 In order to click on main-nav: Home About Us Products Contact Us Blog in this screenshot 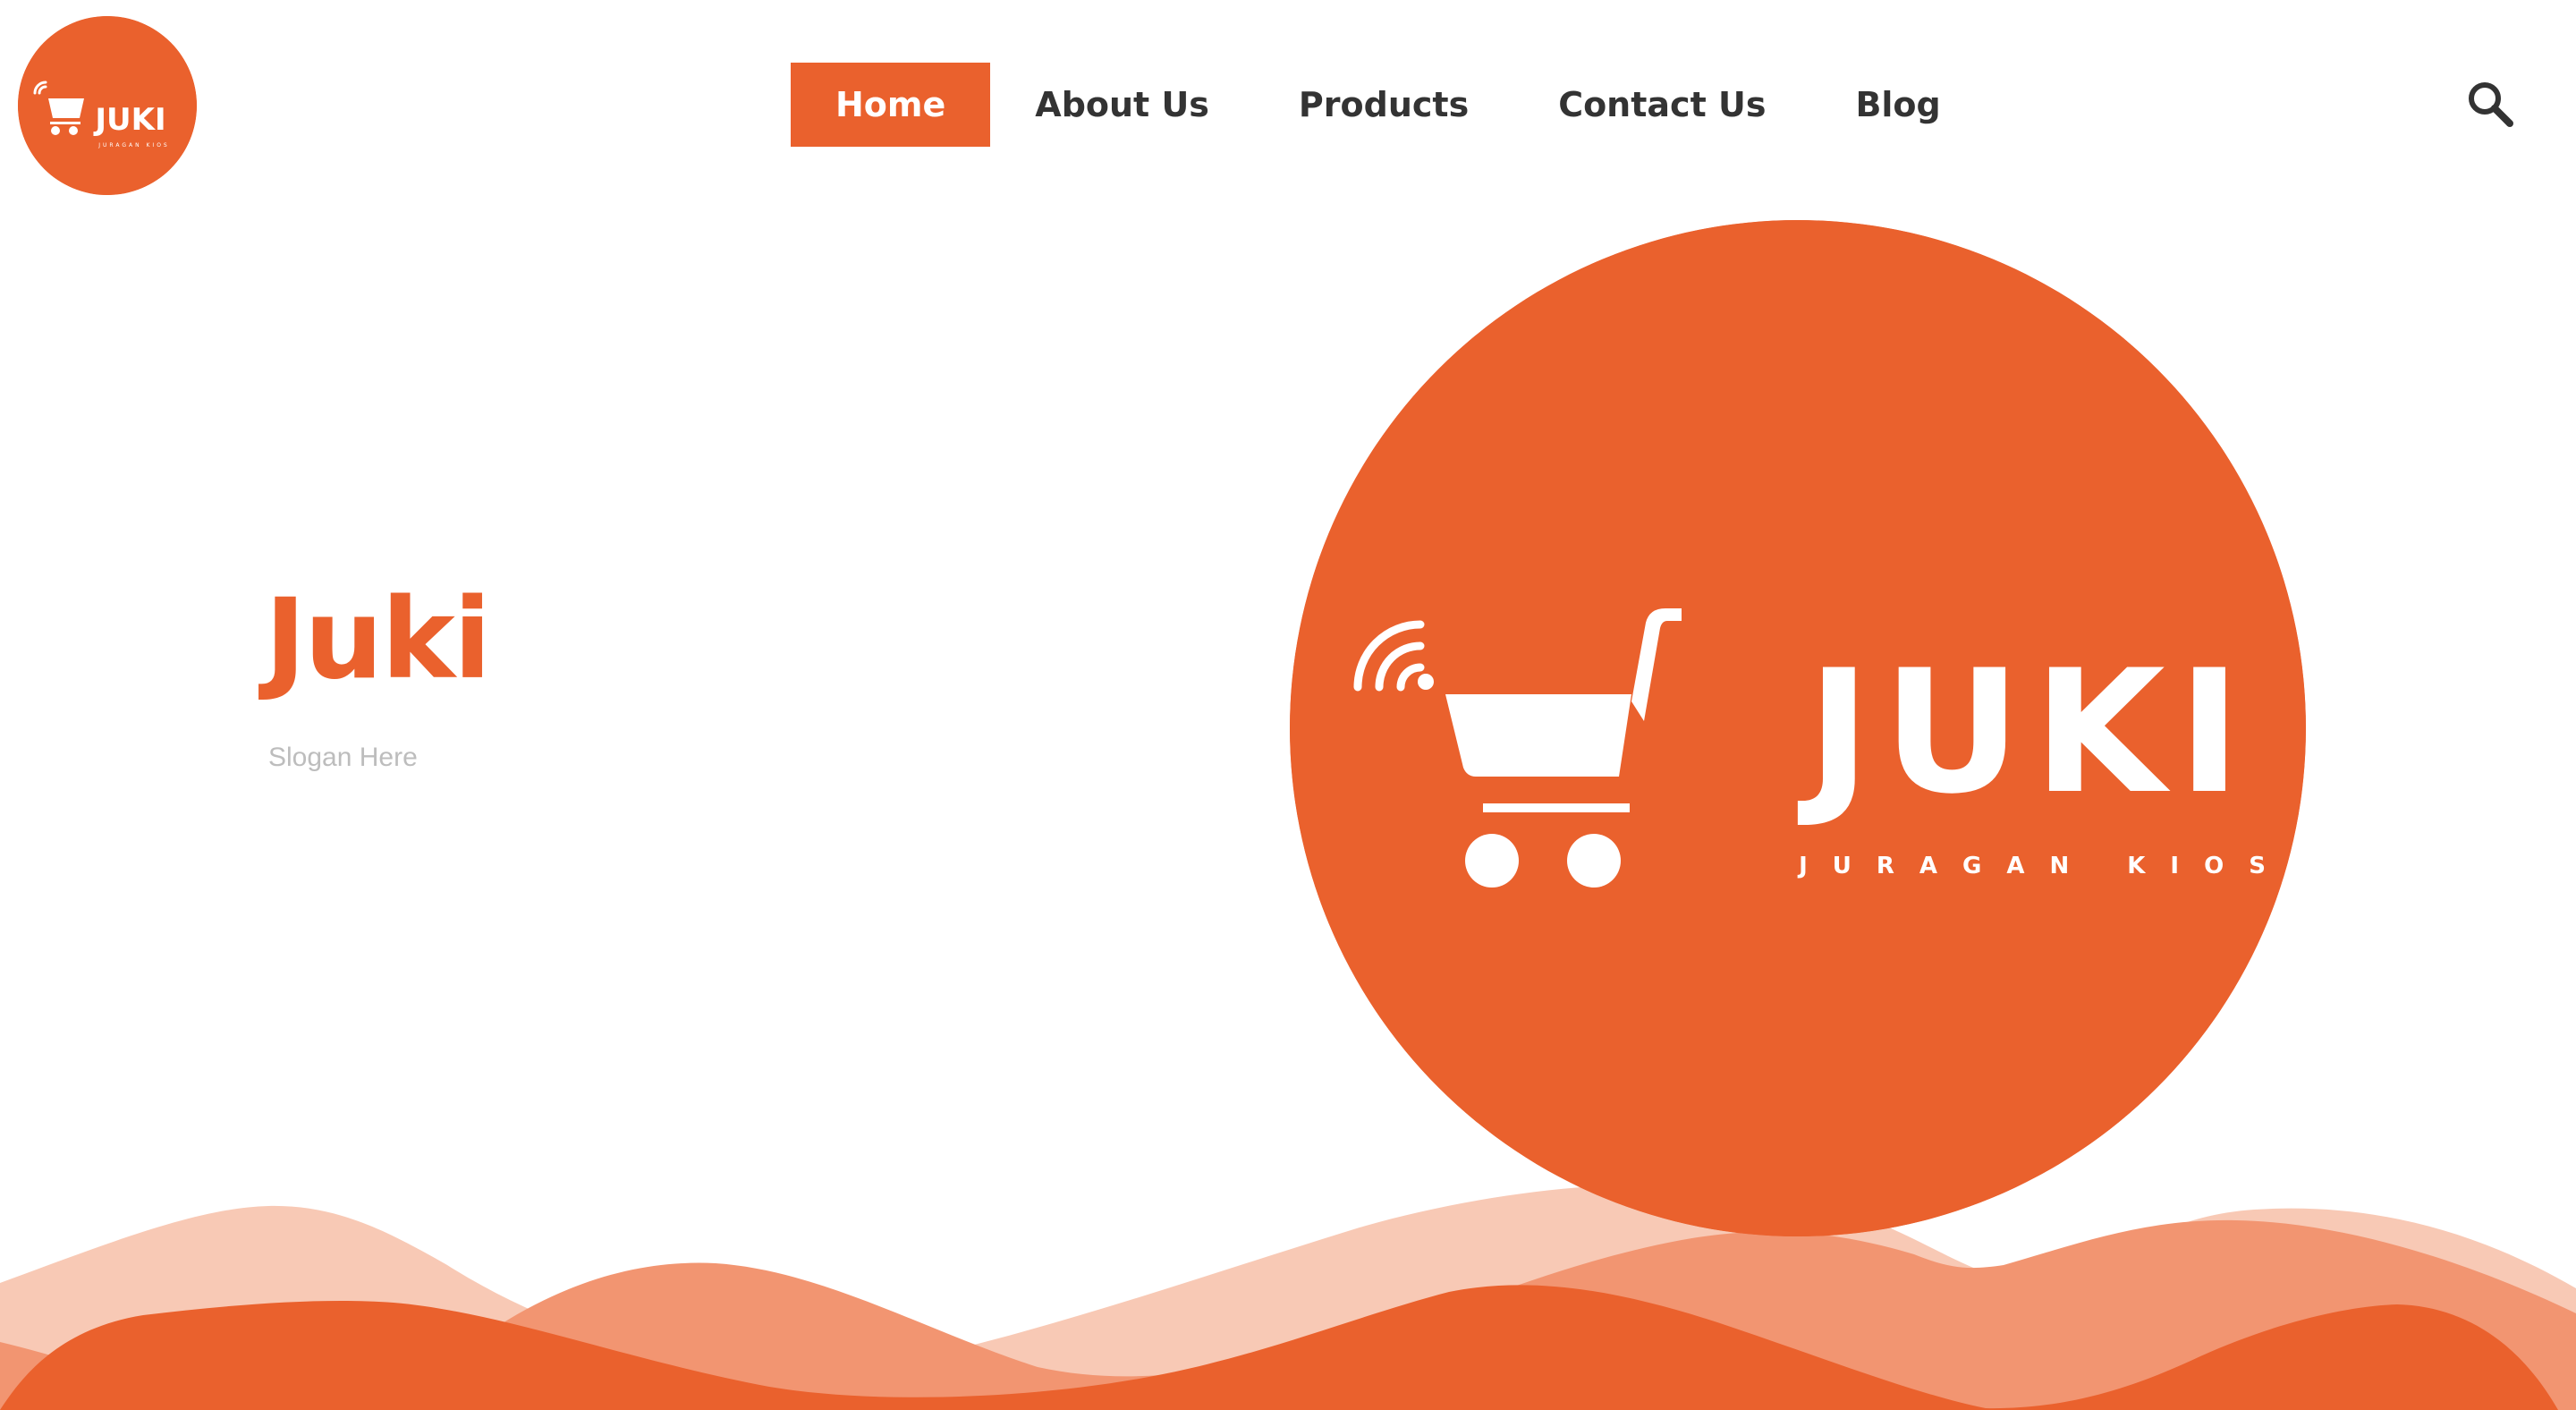, I will do `click(1388, 105)`.